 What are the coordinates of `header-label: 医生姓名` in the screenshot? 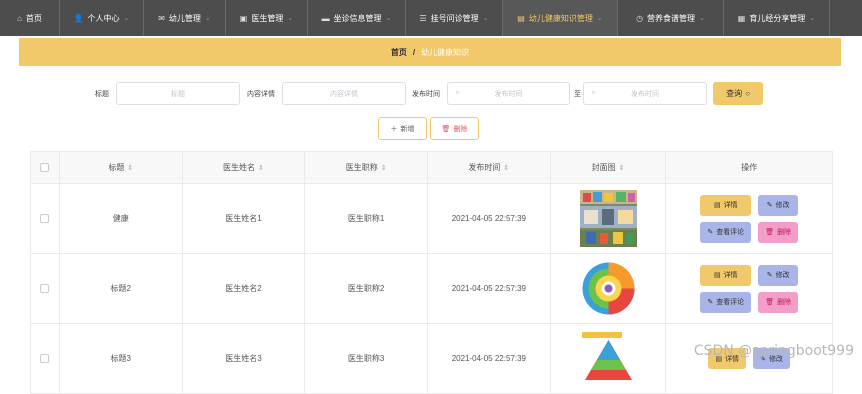 It's located at (239, 167).